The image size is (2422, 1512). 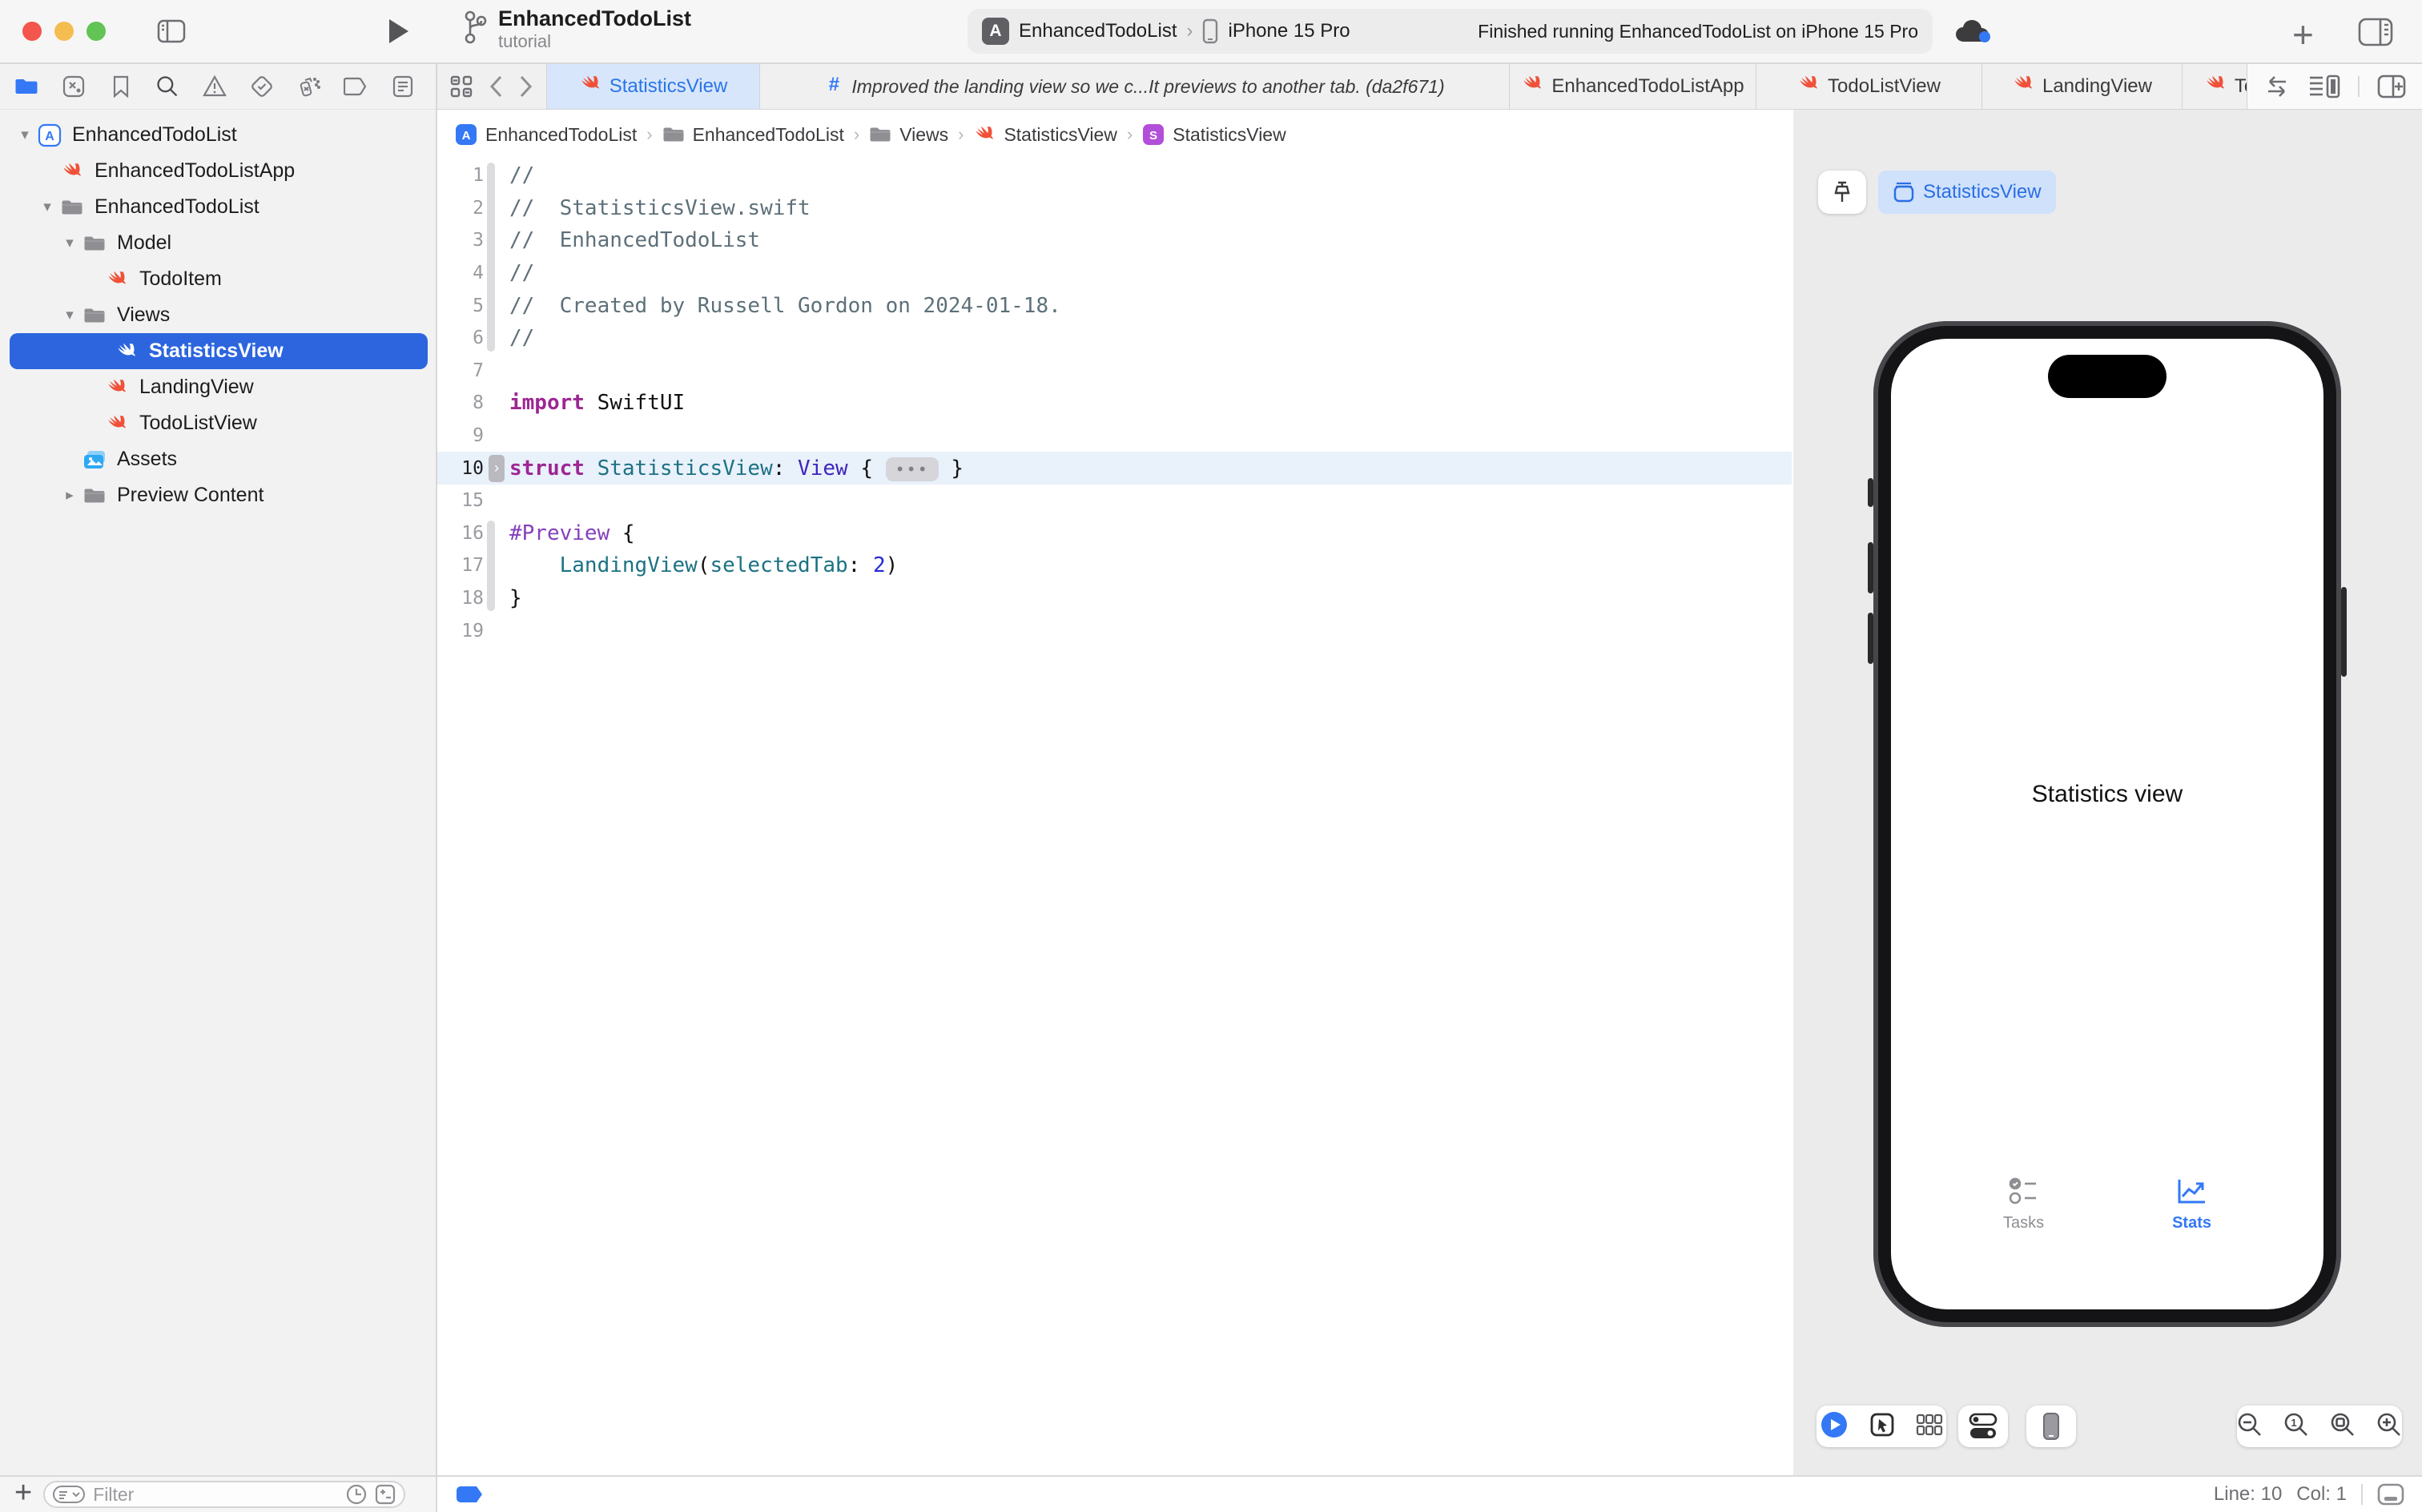 What do you see at coordinates (398, 31) in the screenshot?
I see `run-button` at bounding box center [398, 31].